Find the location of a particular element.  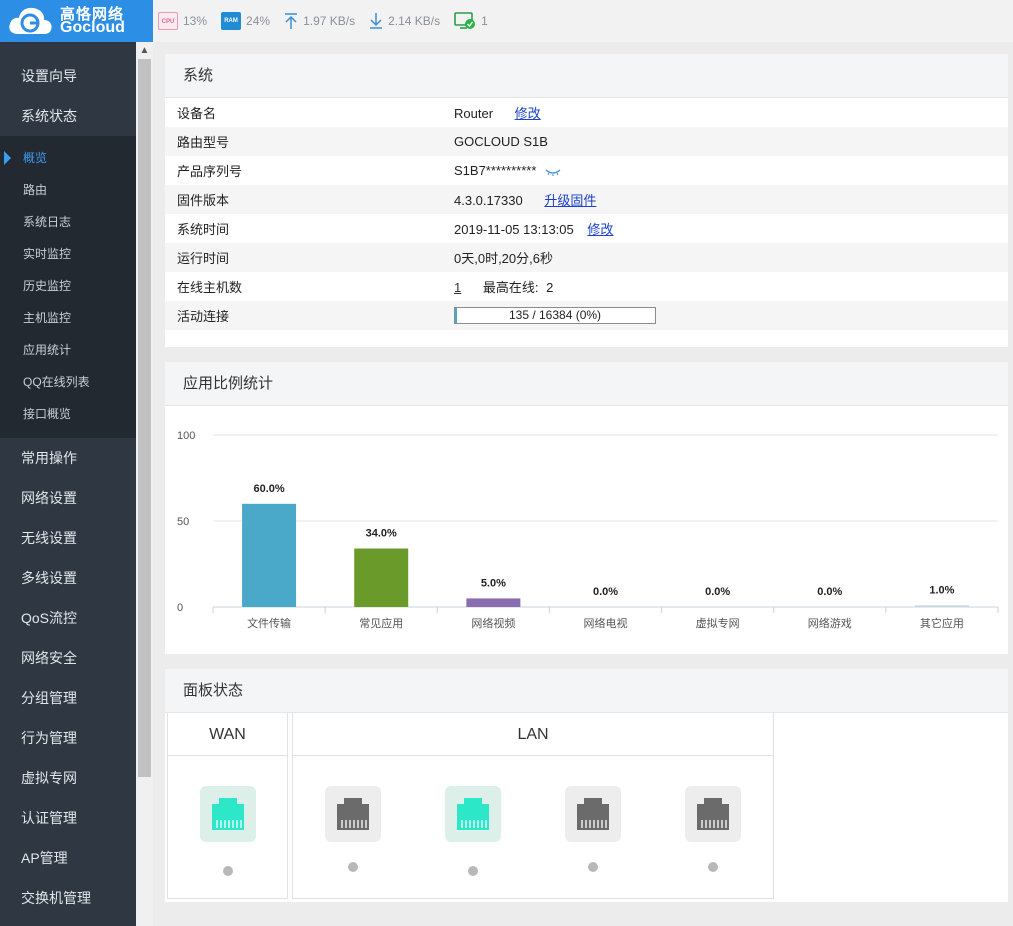

sidebar-item-qos: QoS流控 is located at coordinates (68, 618).